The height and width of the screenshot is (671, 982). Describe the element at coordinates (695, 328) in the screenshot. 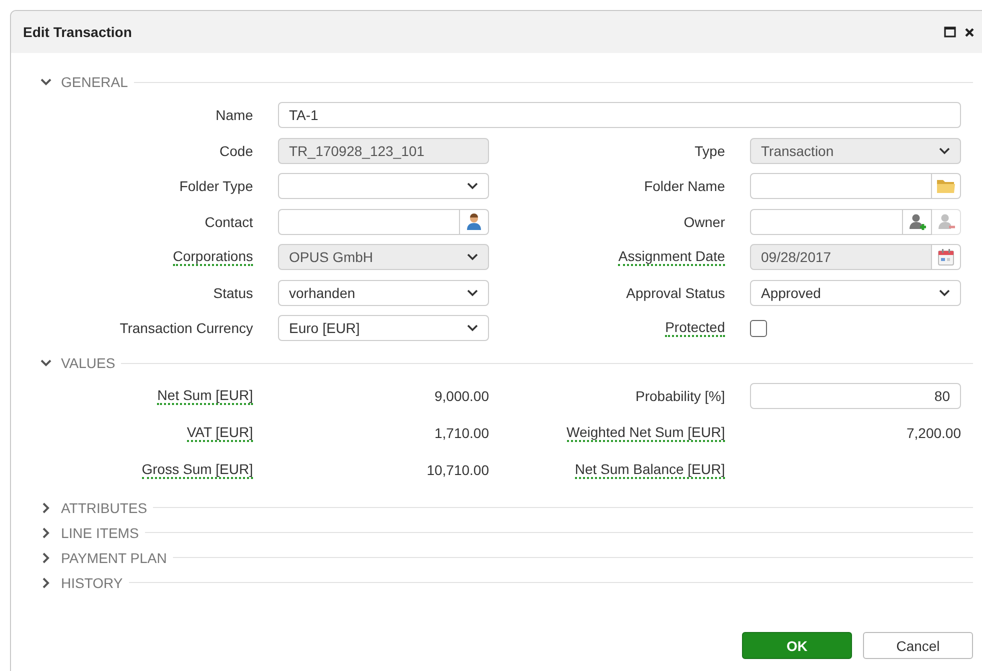

I see `field-label: Protected` at that location.